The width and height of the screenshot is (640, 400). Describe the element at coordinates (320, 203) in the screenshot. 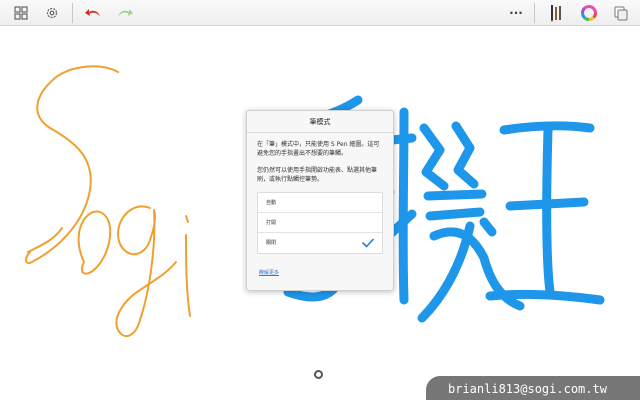

I see `option-auto: 自動` at that location.